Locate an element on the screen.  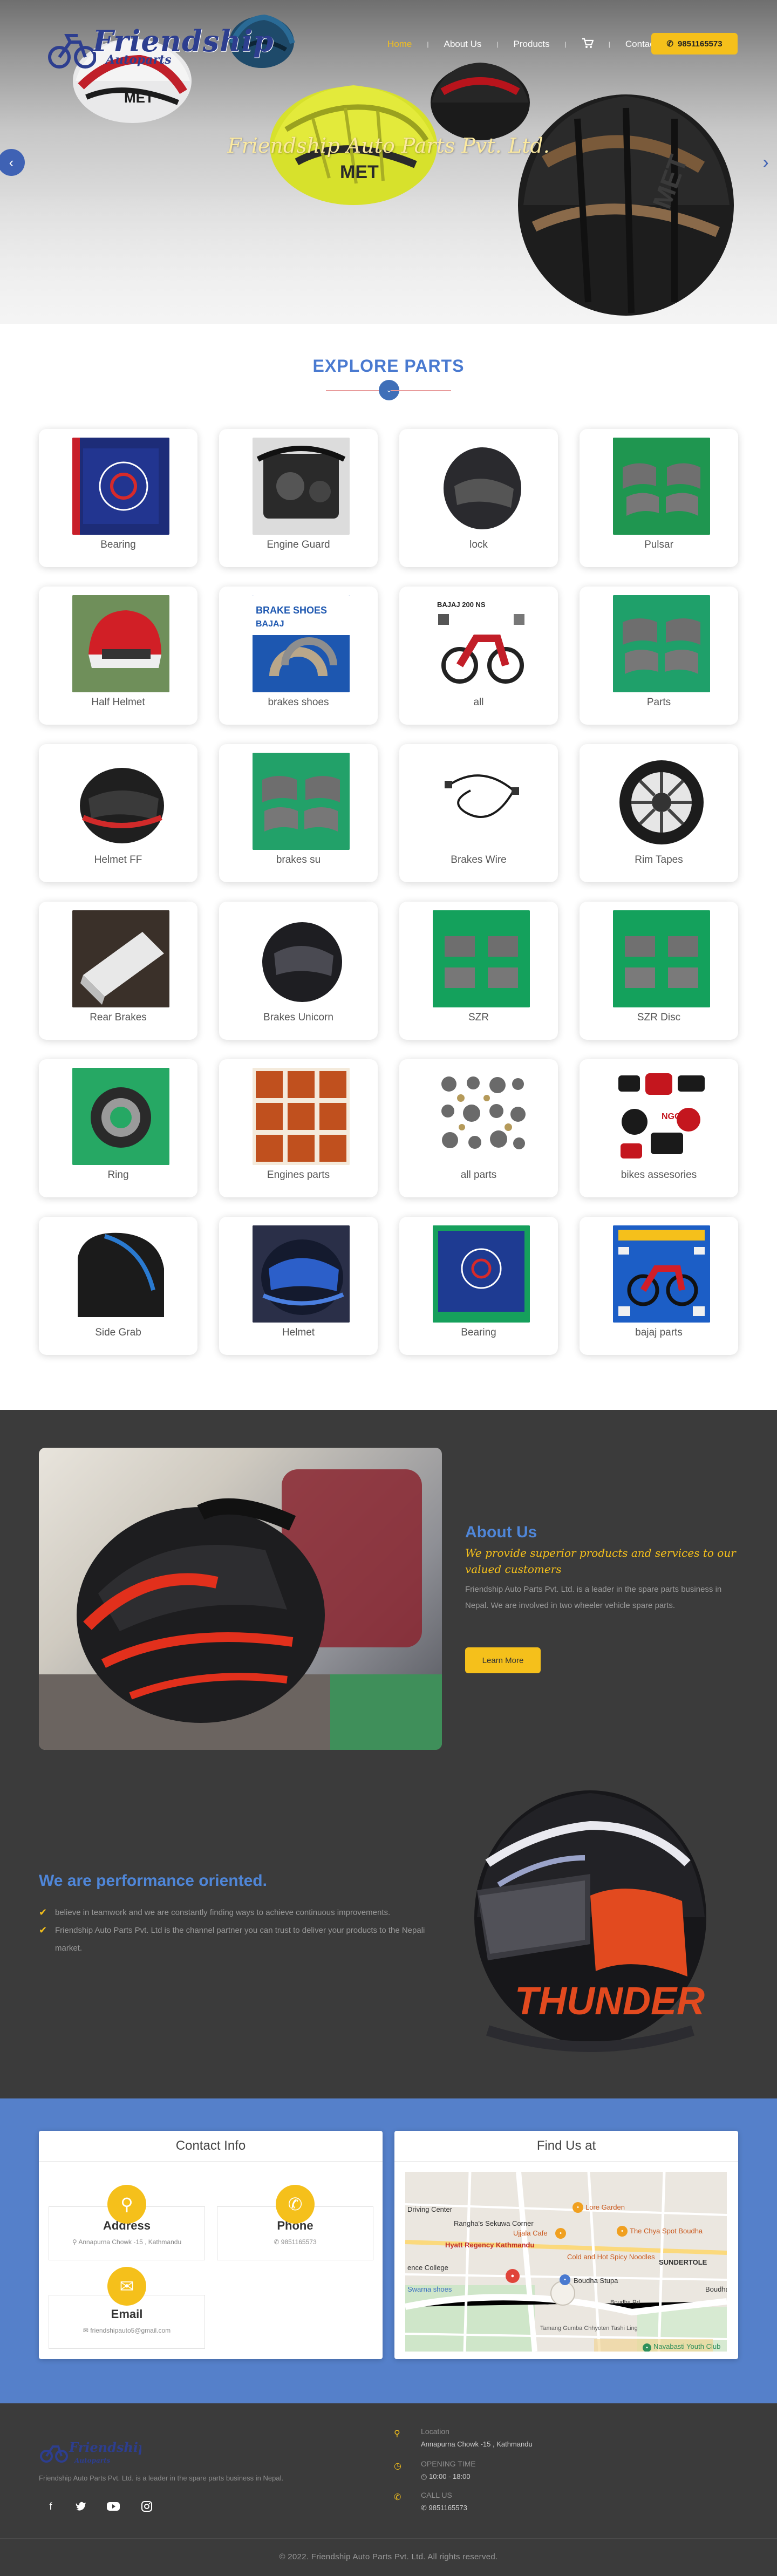
svg-text: MET is located at coordinates (359, 172).